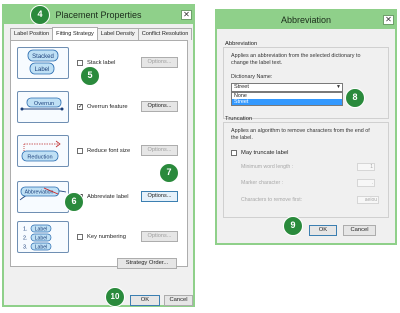  What do you see at coordinates (257, 63) in the screenshot?
I see `abbreviation-desc-line-2: change the label text.` at bounding box center [257, 63].